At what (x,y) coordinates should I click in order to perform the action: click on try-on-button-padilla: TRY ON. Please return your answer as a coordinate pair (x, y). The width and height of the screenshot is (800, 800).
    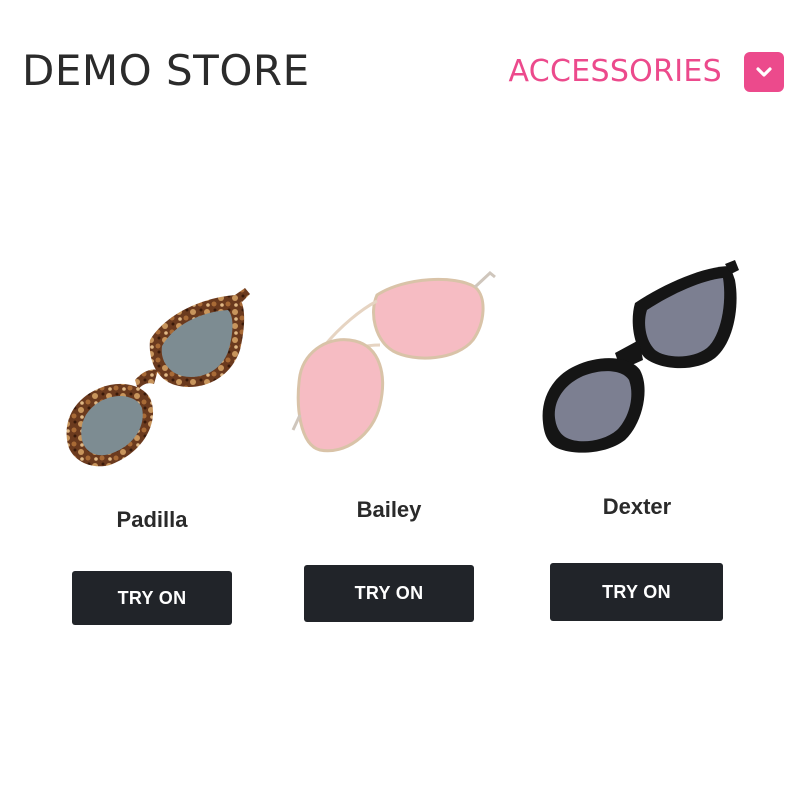
    Looking at the image, I should click on (152, 598).